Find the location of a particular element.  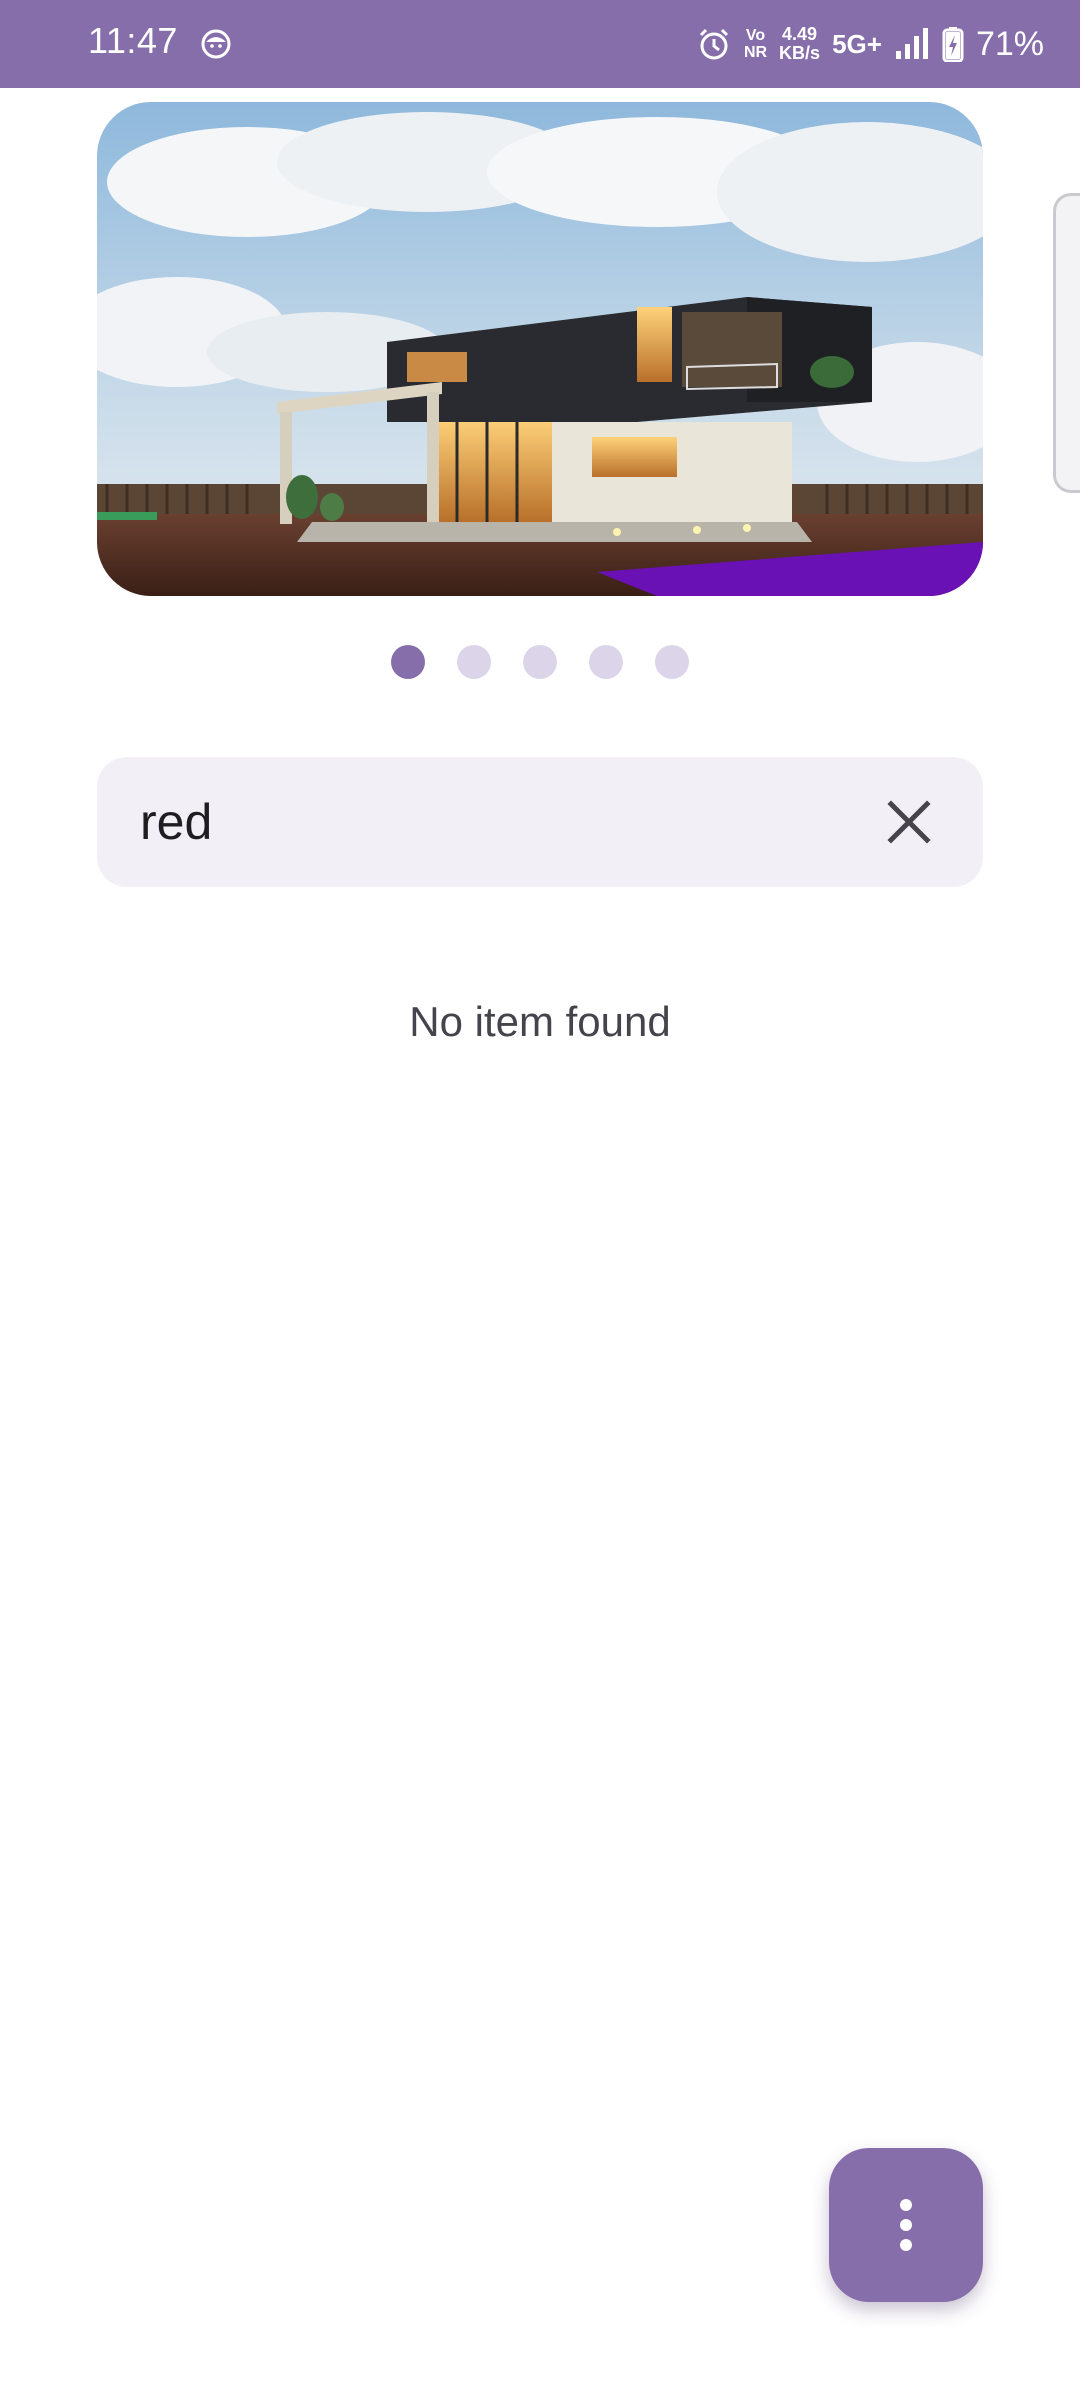

network-speed: 4.49 KB/s is located at coordinates (799, 44).